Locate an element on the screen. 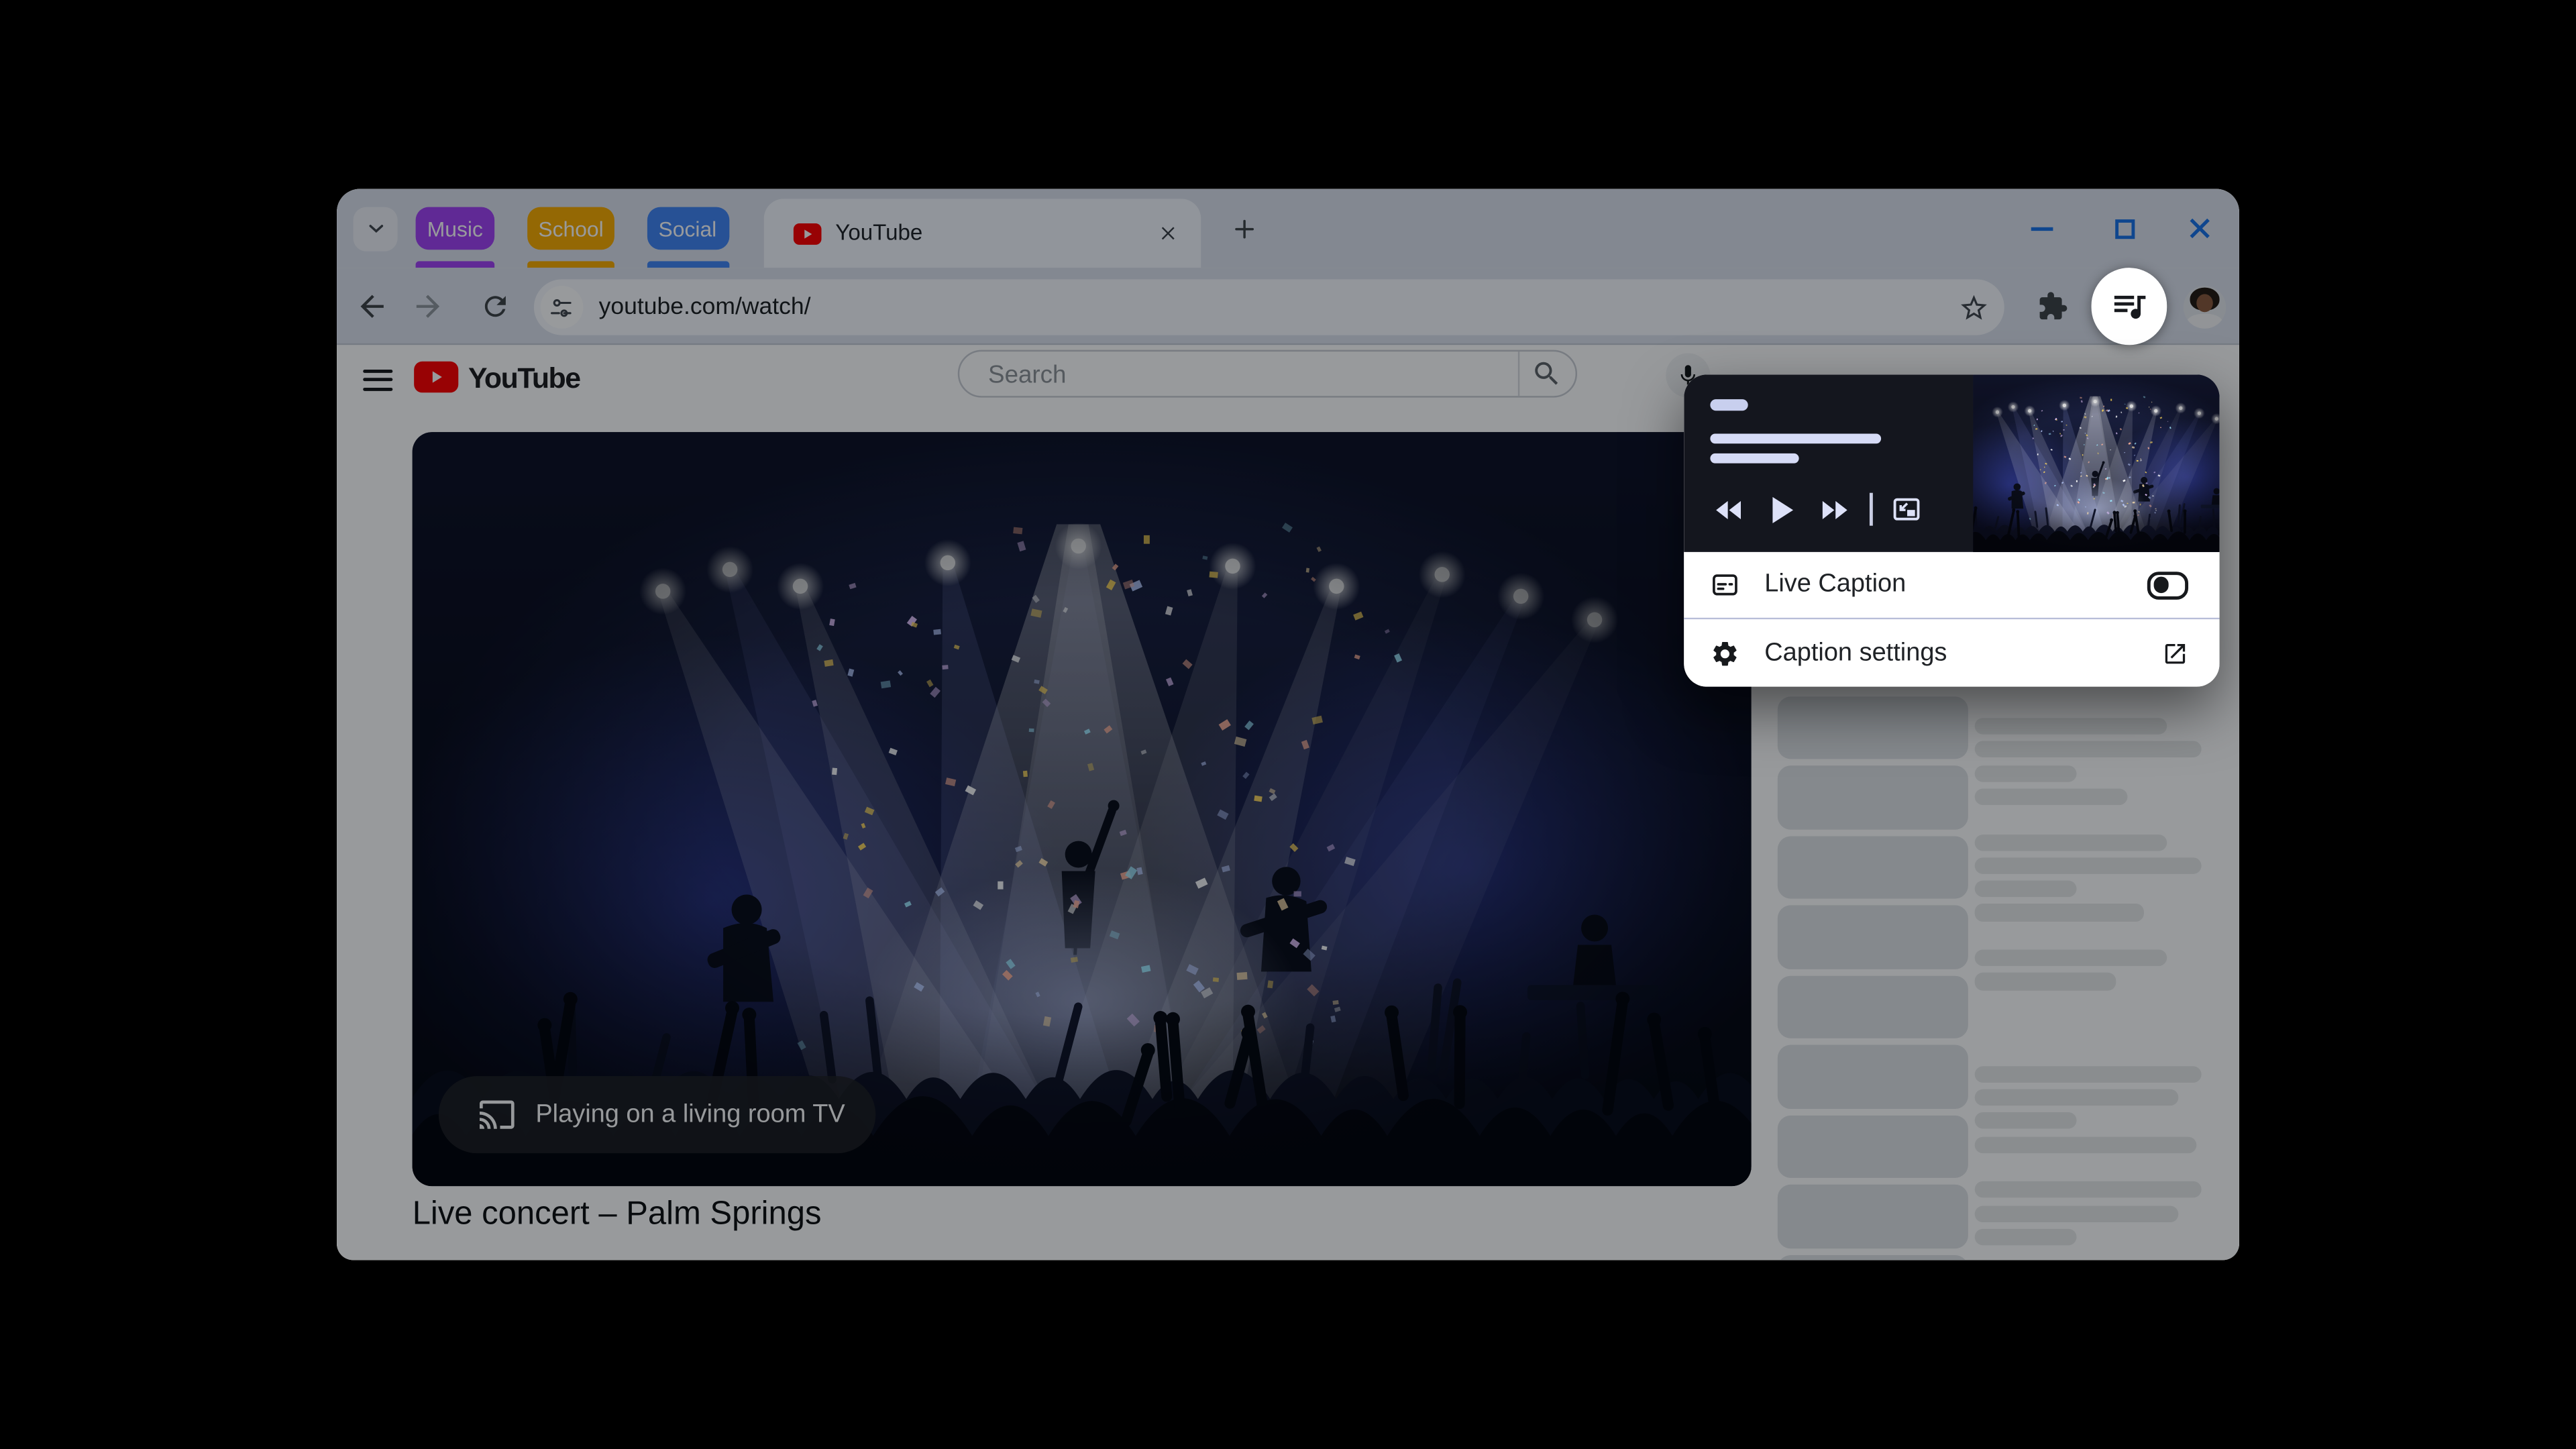 The height and width of the screenshot is (1449, 2576). next-track-button is located at coordinates (1834, 509).